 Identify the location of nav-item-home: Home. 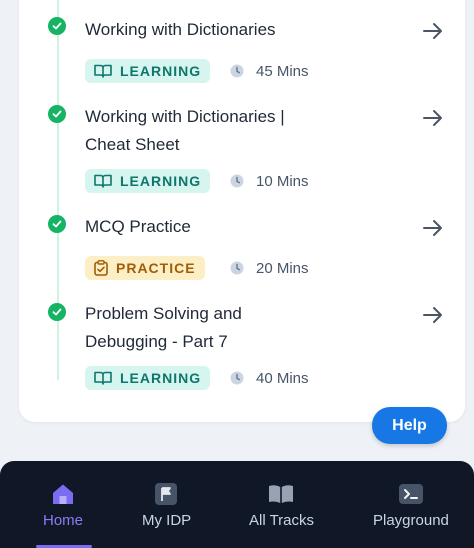
(64, 504).